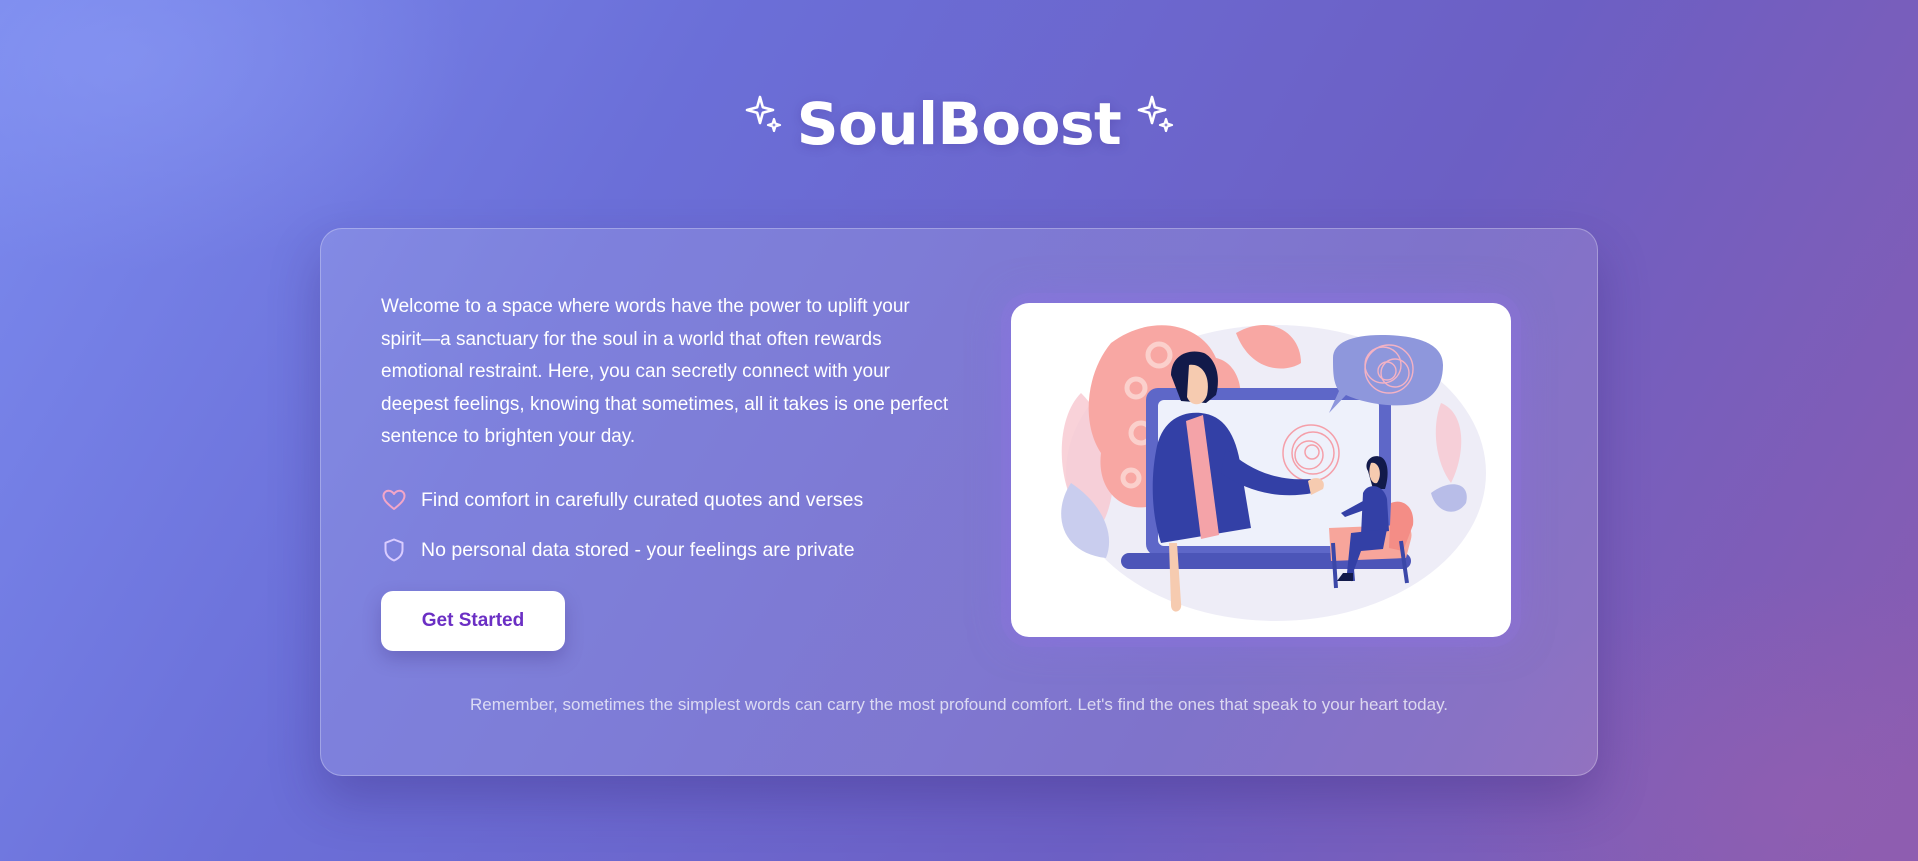  I want to click on hero-illustration, so click(1261, 470).